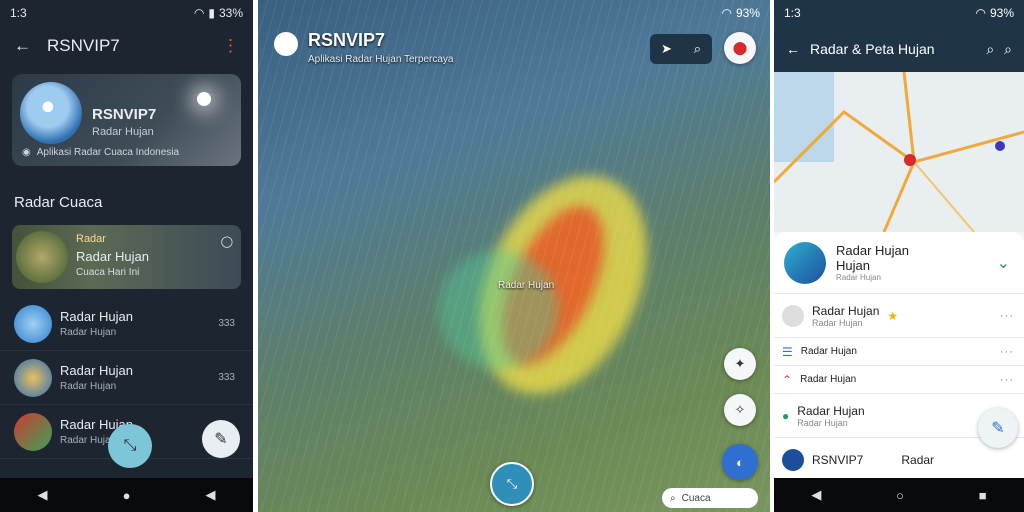 The width and height of the screenshot is (1024, 512). What do you see at coordinates (787, 379) in the screenshot?
I see `route-icon: ⌃` at bounding box center [787, 379].